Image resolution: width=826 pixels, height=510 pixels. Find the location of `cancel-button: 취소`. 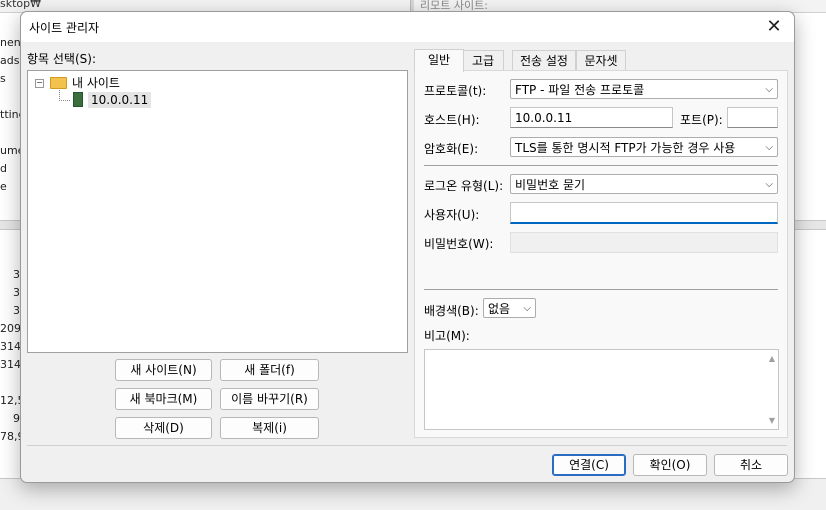

cancel-button: 취소 is located at coordinates (751, 465).